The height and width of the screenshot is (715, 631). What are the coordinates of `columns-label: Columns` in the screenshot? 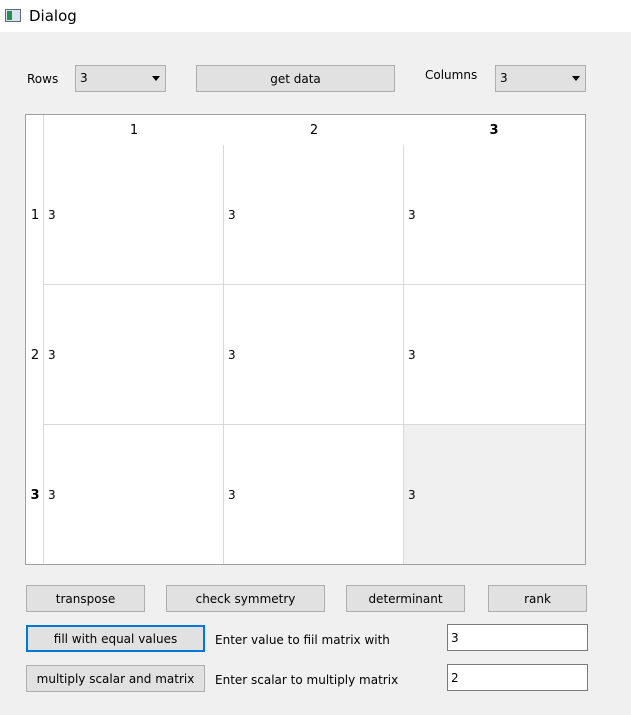 It's located at (451, 75).